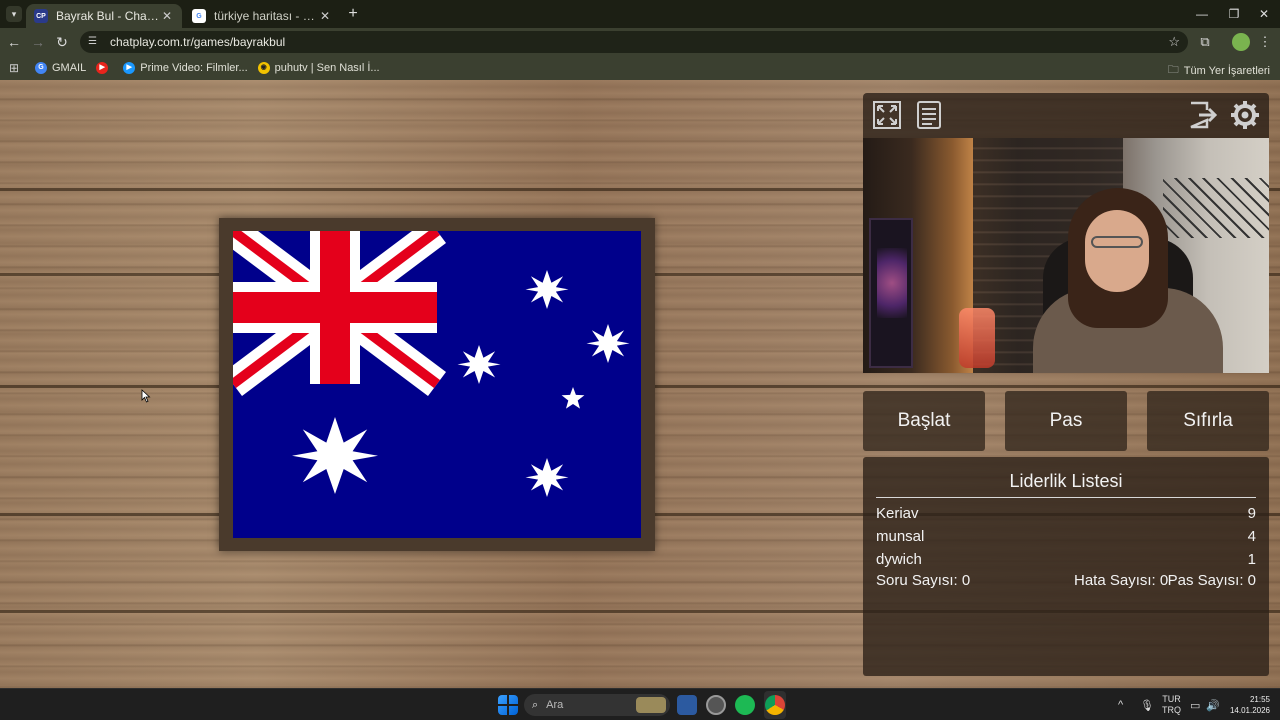 The height and width of the screenshot is (720, 1280). I want to click on tab-search-button: ▾, so click(14, 14).